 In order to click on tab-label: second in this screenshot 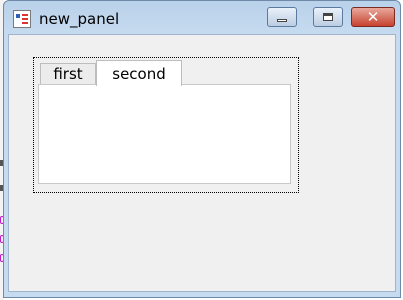, I will do `click(139, 73)`.